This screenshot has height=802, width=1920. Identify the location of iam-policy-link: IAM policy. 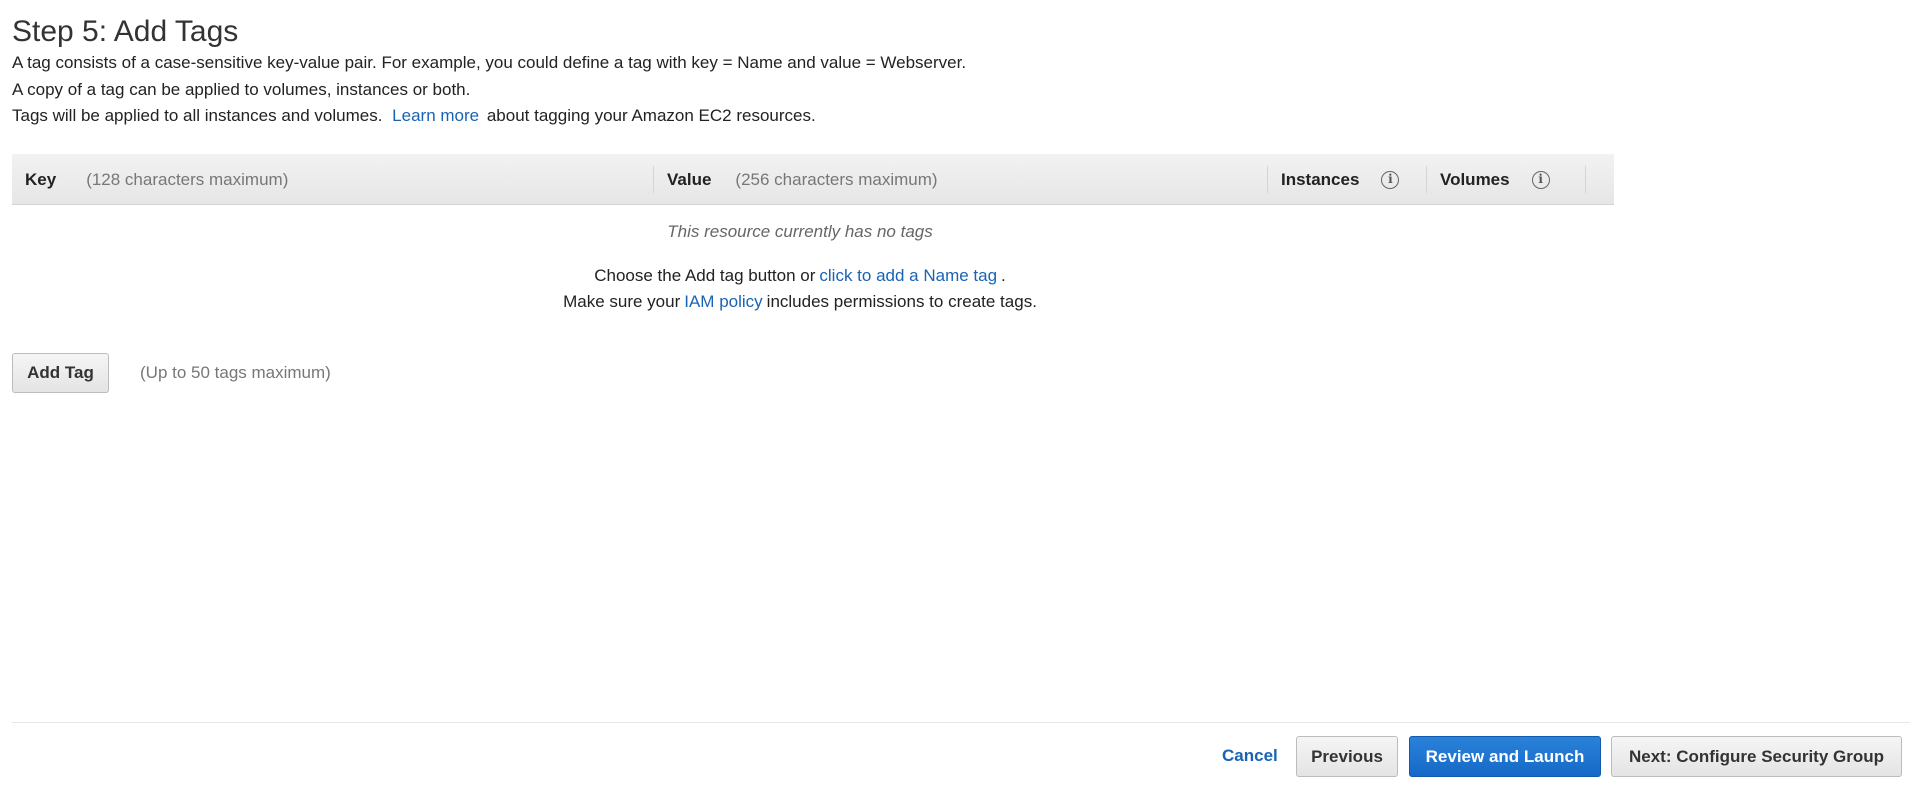
(723, 301).